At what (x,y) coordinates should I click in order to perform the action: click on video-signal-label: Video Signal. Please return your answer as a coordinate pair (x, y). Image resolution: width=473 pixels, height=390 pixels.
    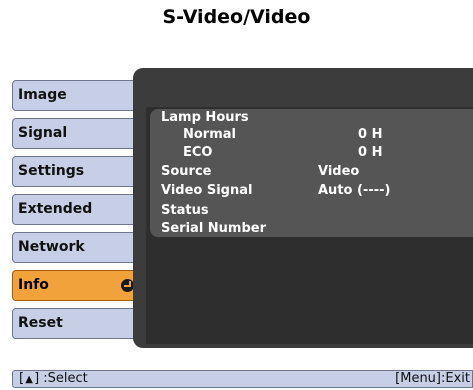
    Looking at the image, I should click on (207, 190).